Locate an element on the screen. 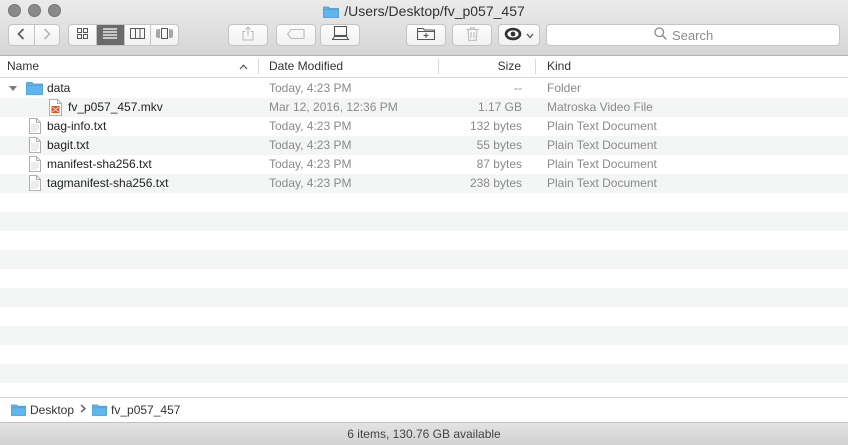 The image size is (848, 445). path-bar: Desktop fv_p057_457 is located at coordinates (424, 409).